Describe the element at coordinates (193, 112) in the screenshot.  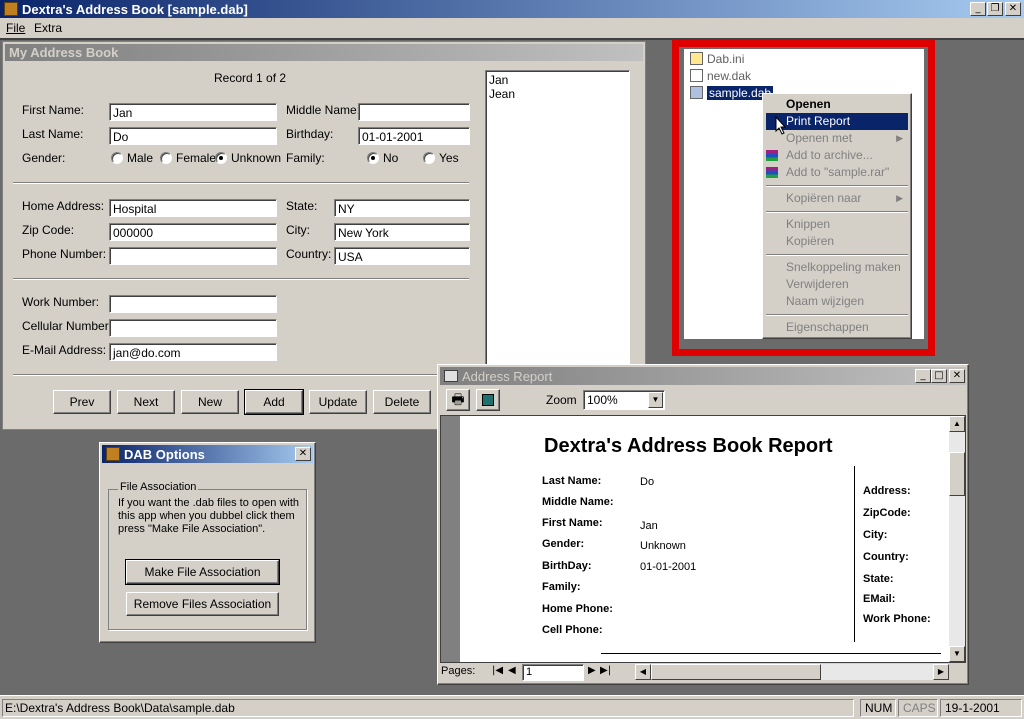
I see `first-name-field: Jan` at that location.